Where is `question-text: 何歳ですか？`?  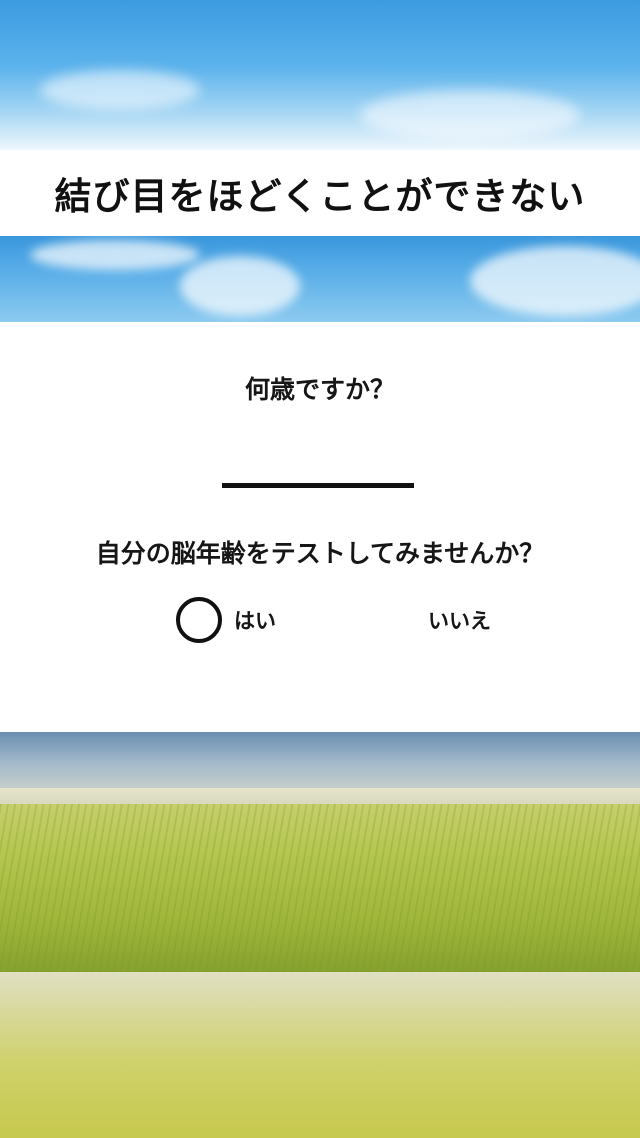 question-text: 何歳ですか？ is located at coordinates (319, 389).